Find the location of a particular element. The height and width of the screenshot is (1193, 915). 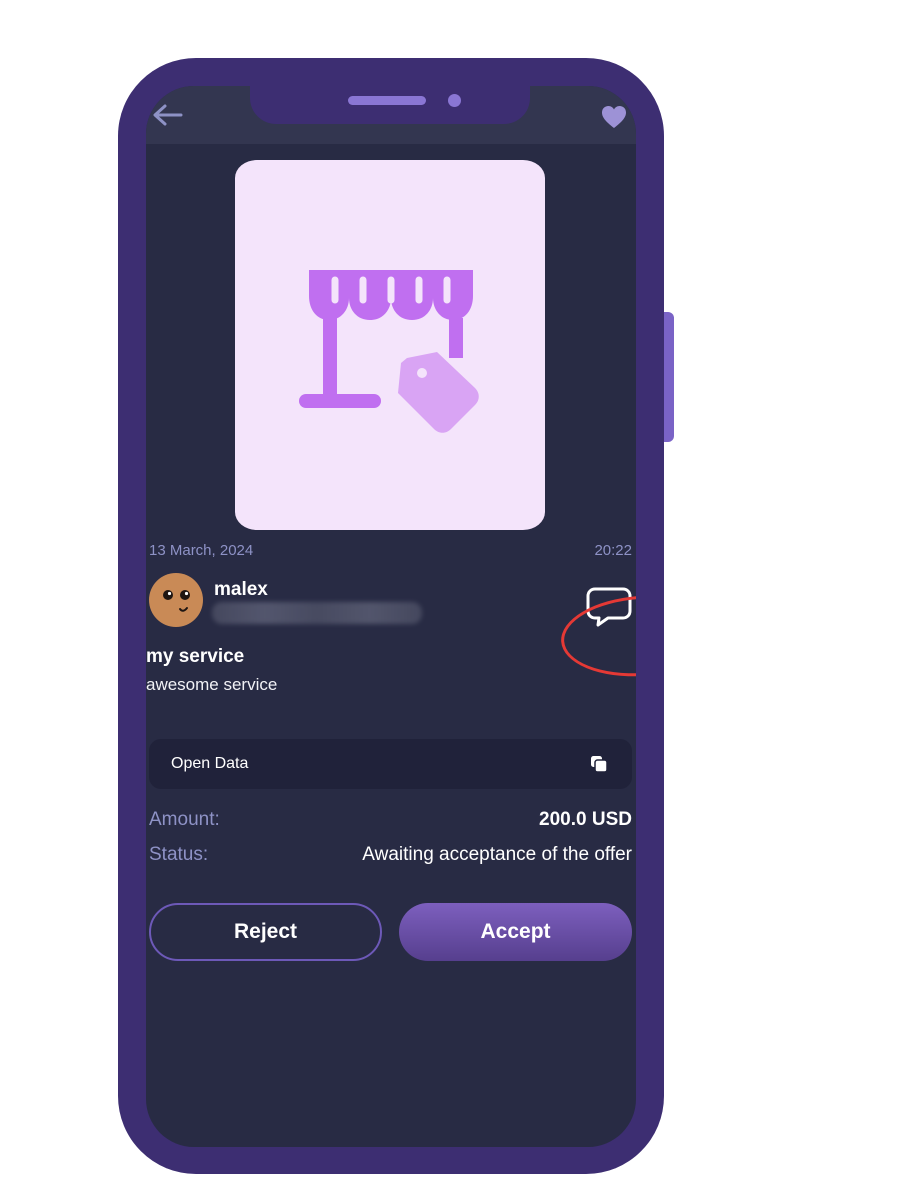

service-image is located at coordinates (390, 345).